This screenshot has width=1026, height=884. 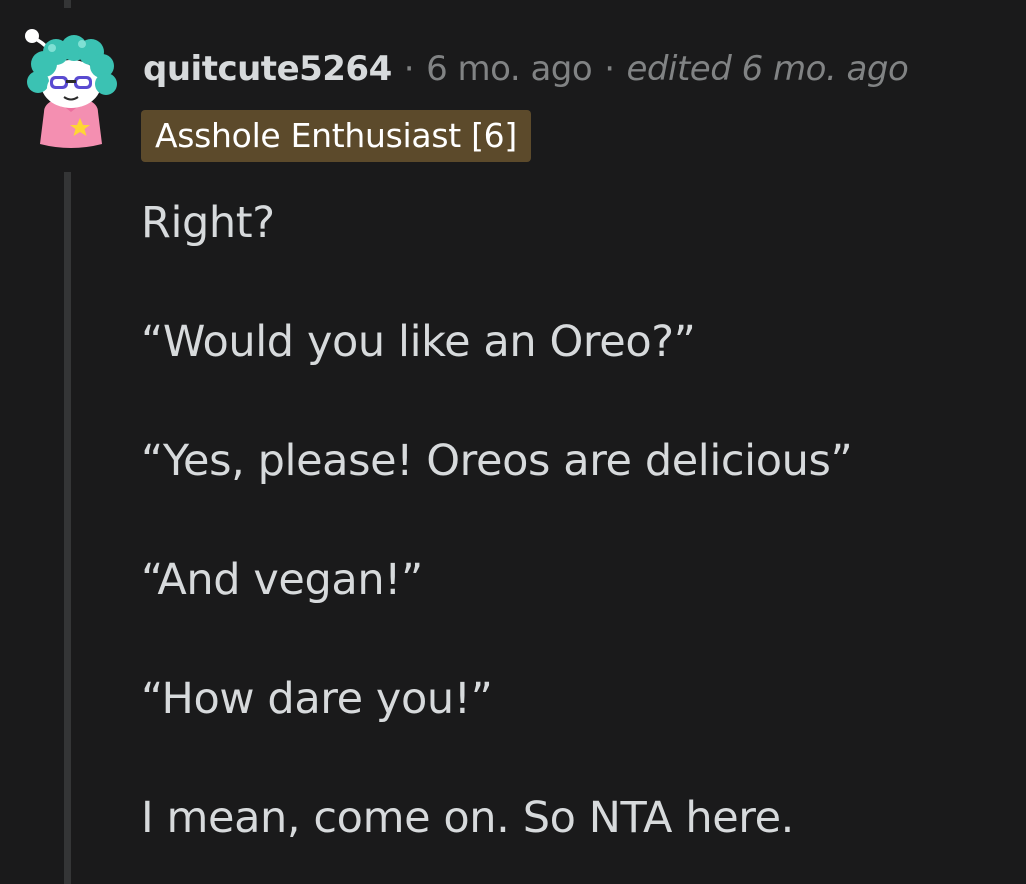 I want to click on comment-paragraph: Right?, so click(x=208, y=223).